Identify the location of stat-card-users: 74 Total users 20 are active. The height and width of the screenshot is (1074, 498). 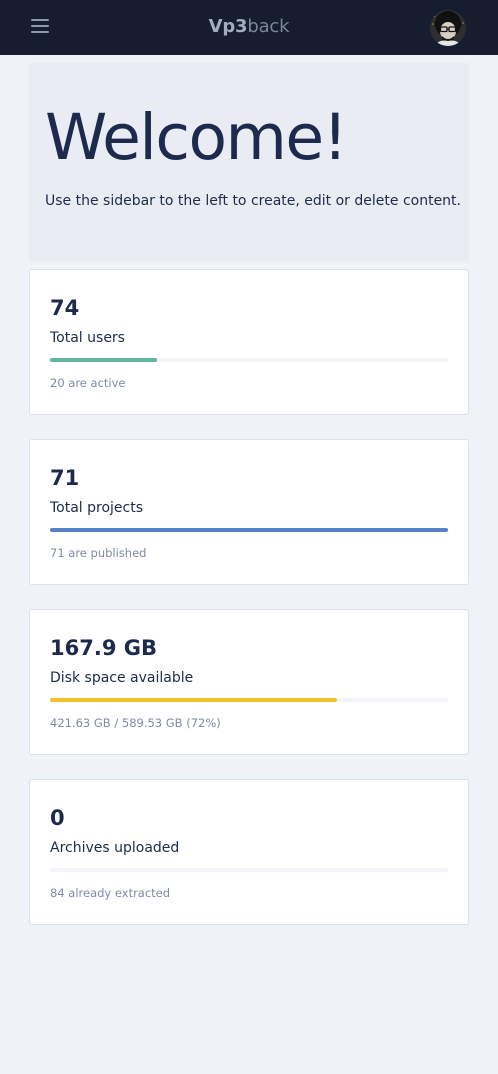
(249, 342).